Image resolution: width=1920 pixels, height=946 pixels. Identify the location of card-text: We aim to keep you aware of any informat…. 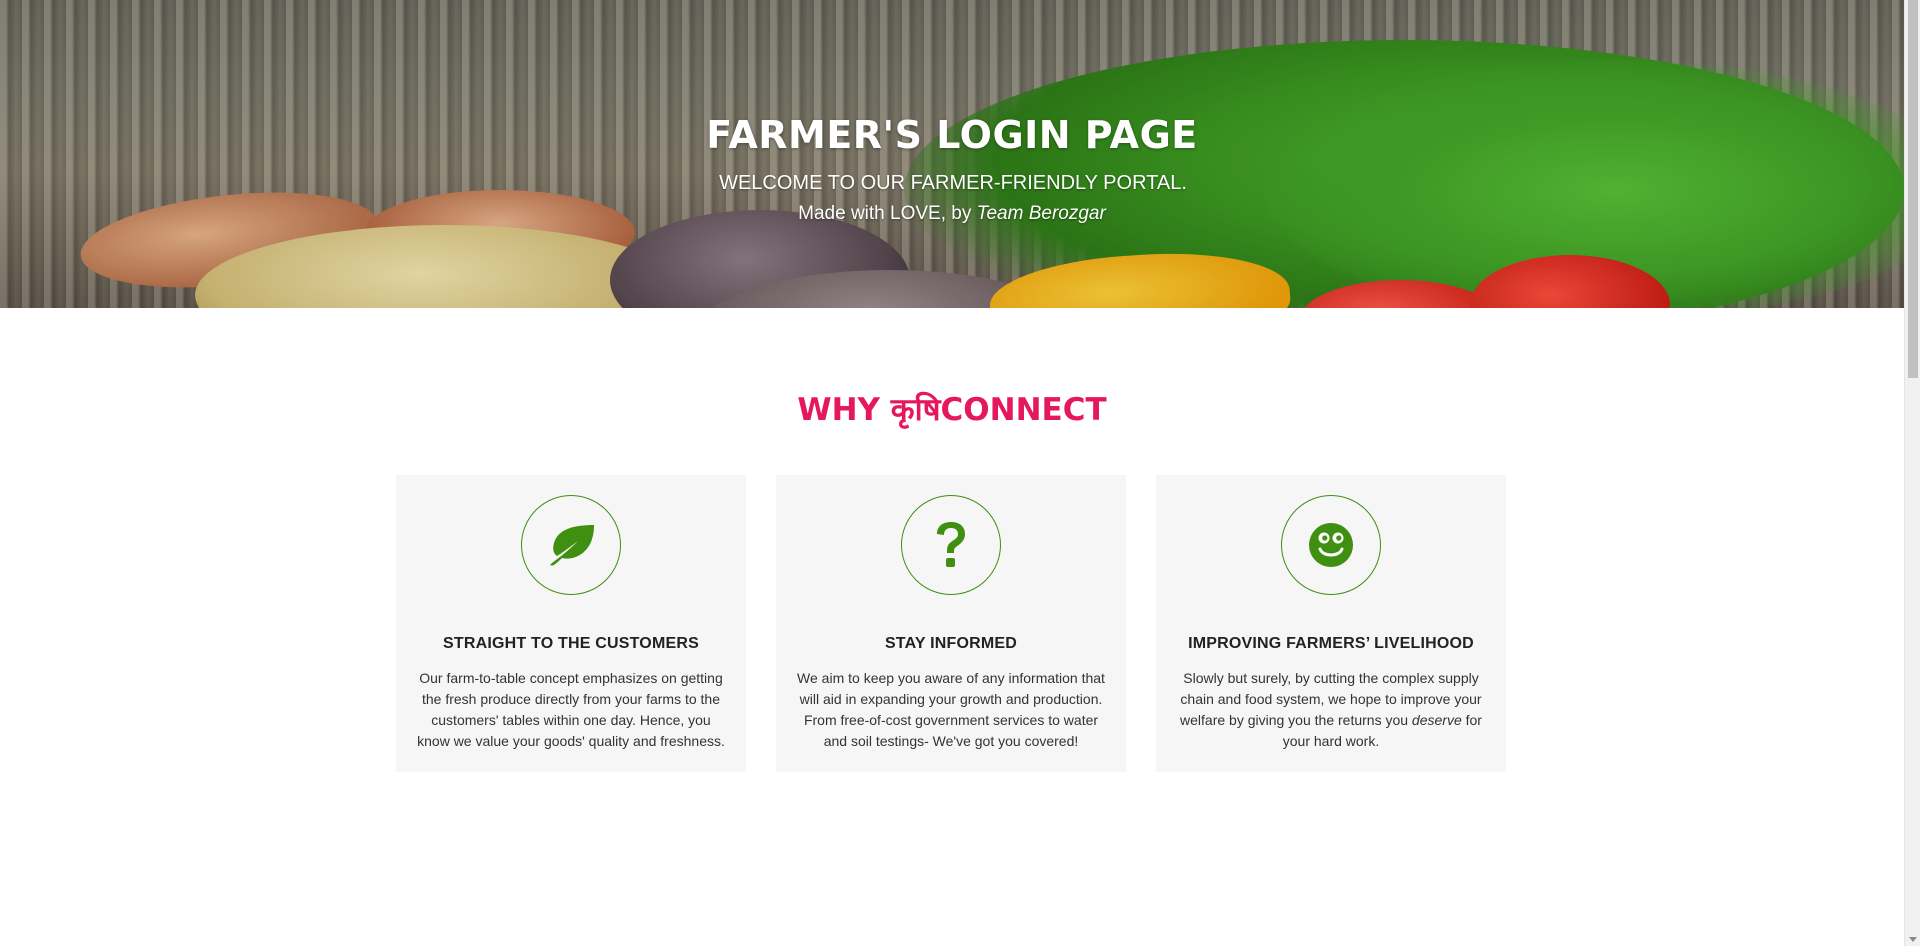
(951, 709).